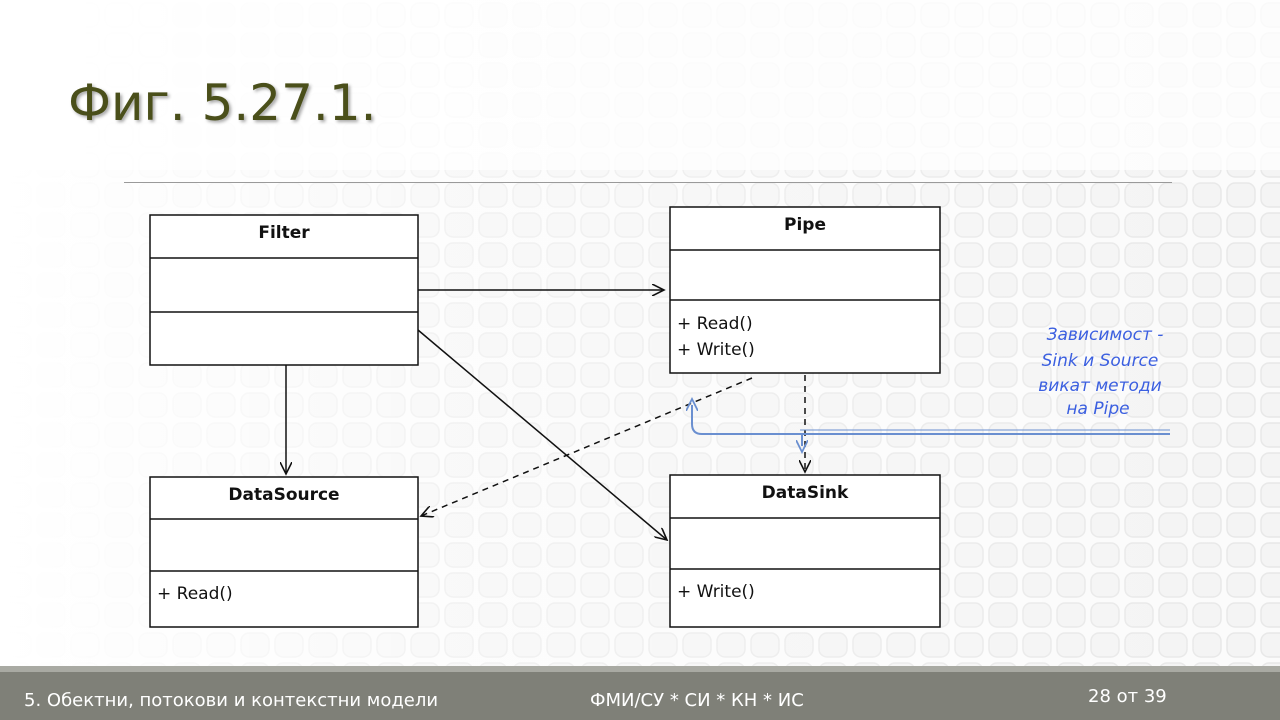  What do you see at coordinates (716, 350) in the screenshot?
I see `pipe-op-write: + Write()` at bounding box center [716, 350].